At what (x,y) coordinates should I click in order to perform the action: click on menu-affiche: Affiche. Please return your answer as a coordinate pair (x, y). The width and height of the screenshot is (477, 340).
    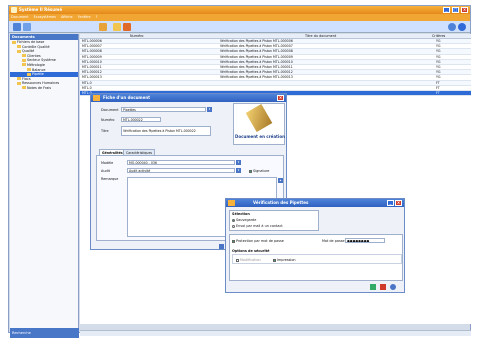
    Looking at the image, I should click on (67, 17).